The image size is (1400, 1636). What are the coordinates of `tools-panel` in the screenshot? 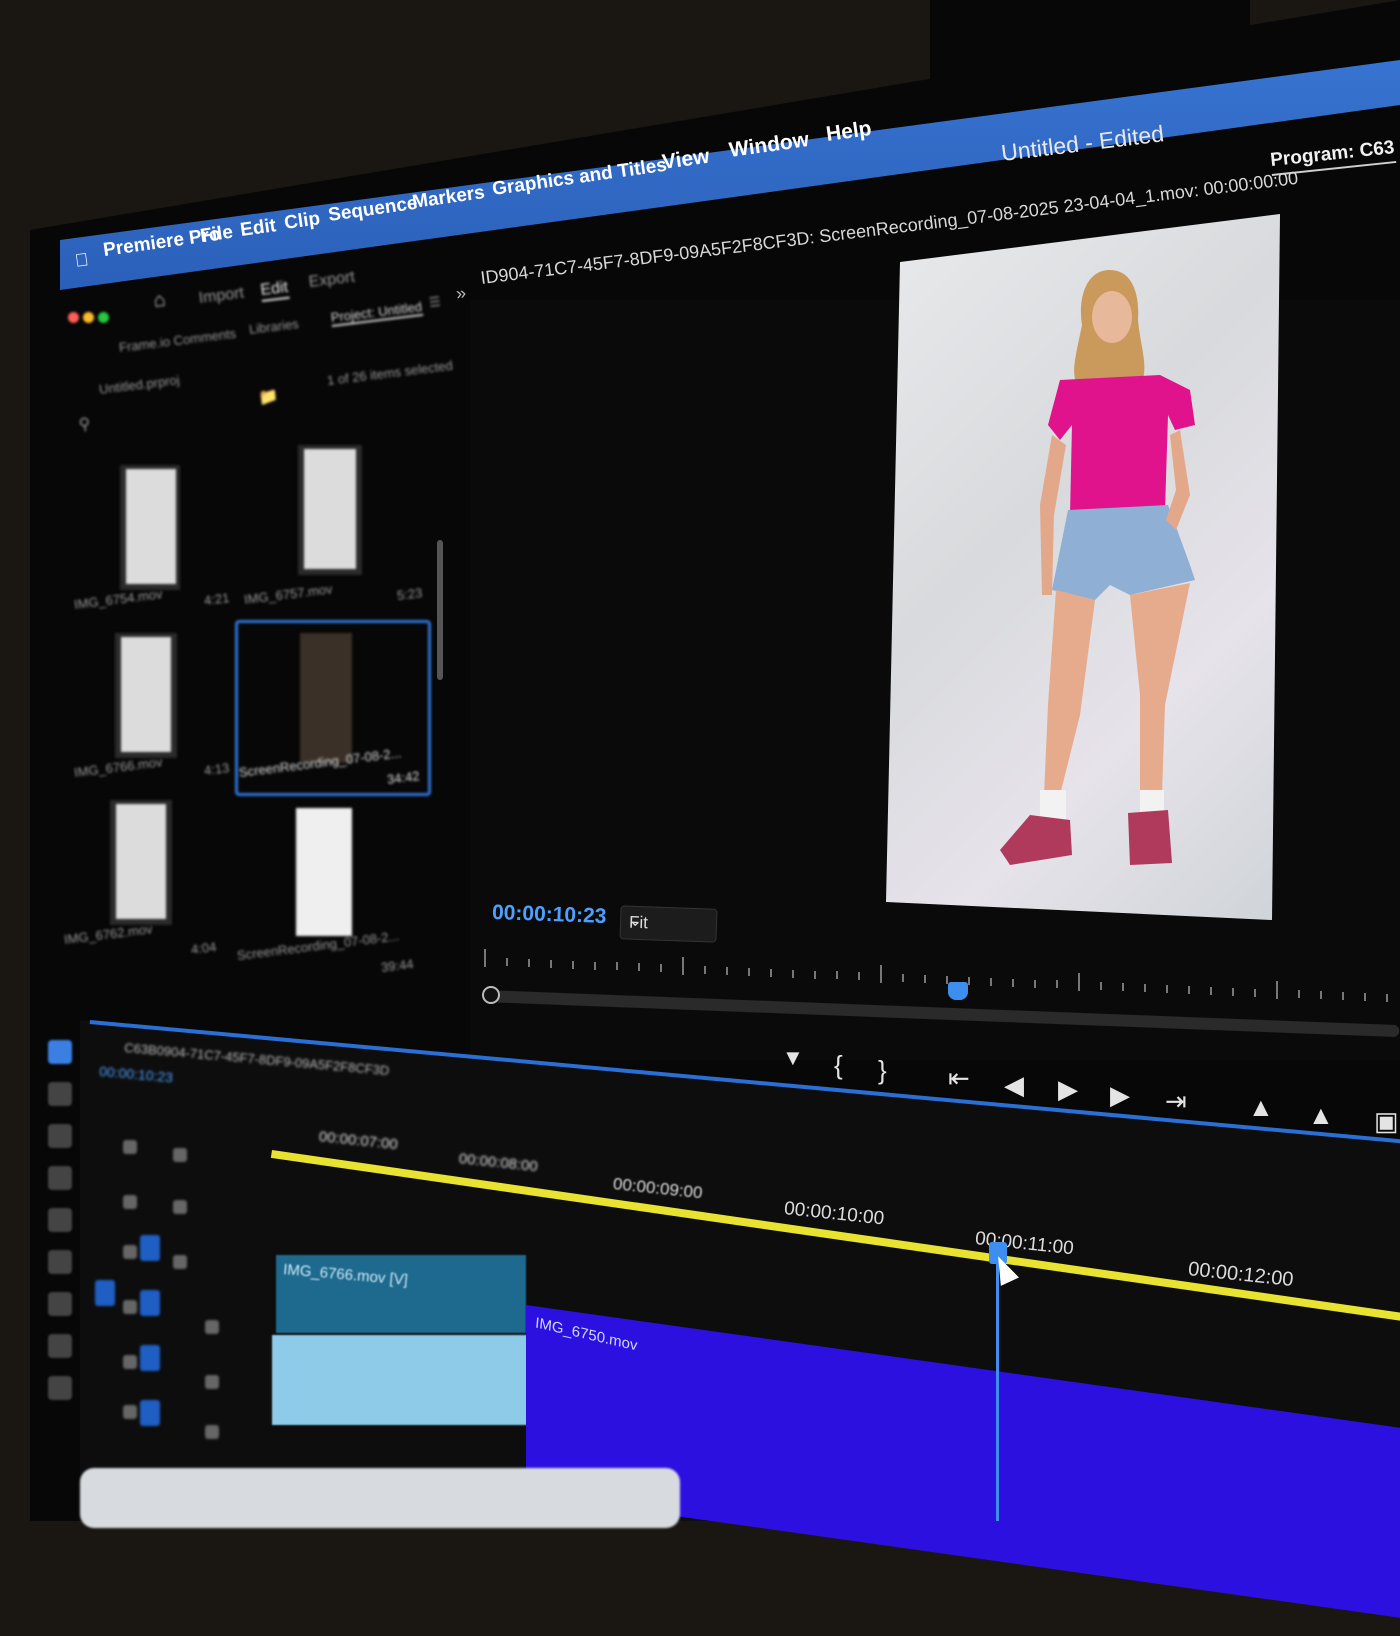 It's located at (60, 1230).